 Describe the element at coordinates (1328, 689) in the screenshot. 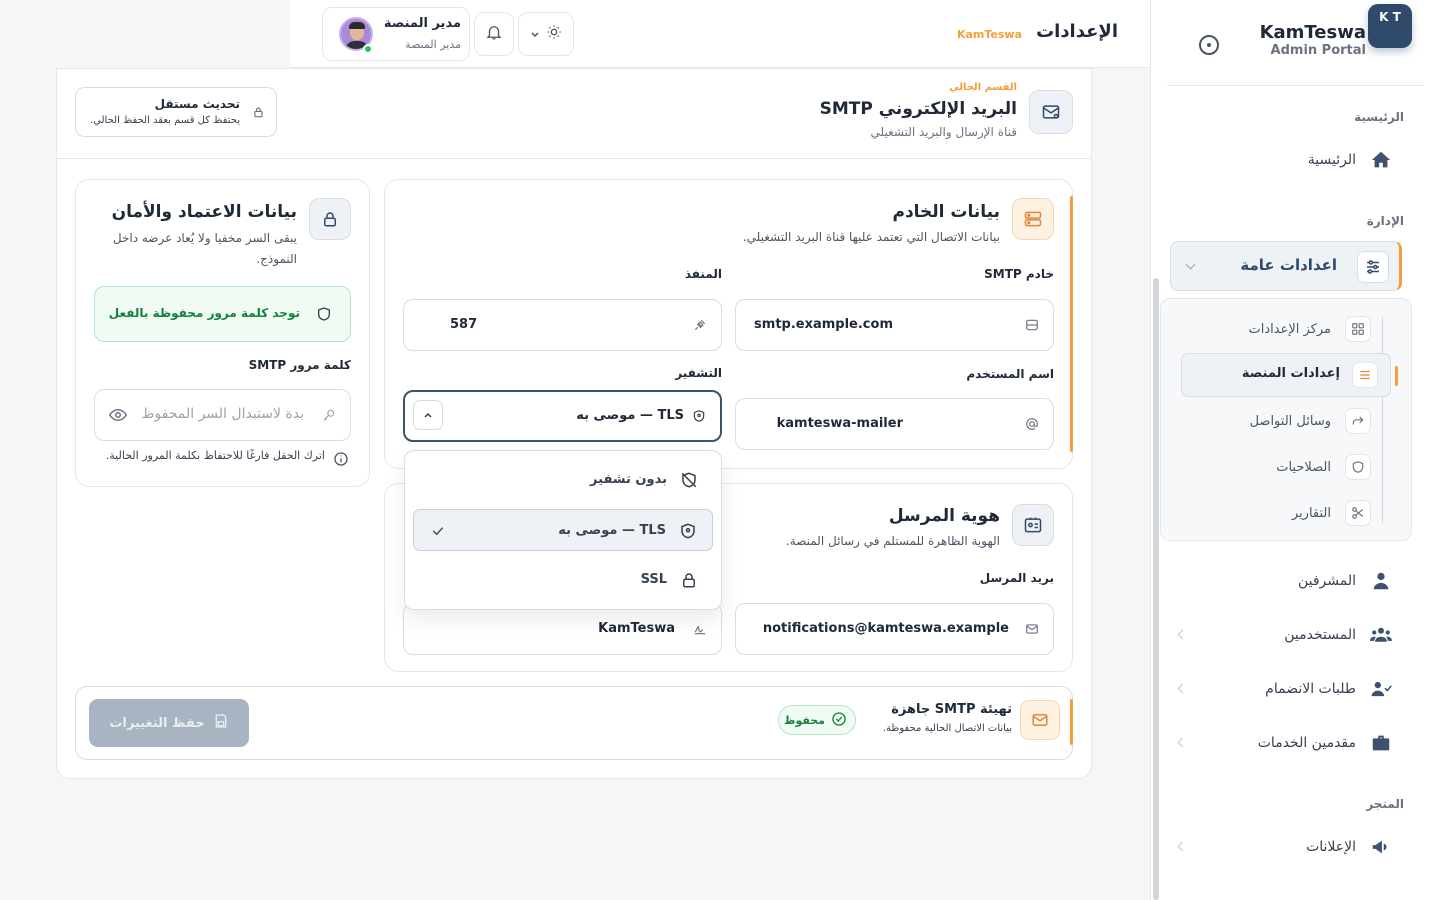

I see `sidebar-item-join-requests: طلبات الانضمام` at that location.